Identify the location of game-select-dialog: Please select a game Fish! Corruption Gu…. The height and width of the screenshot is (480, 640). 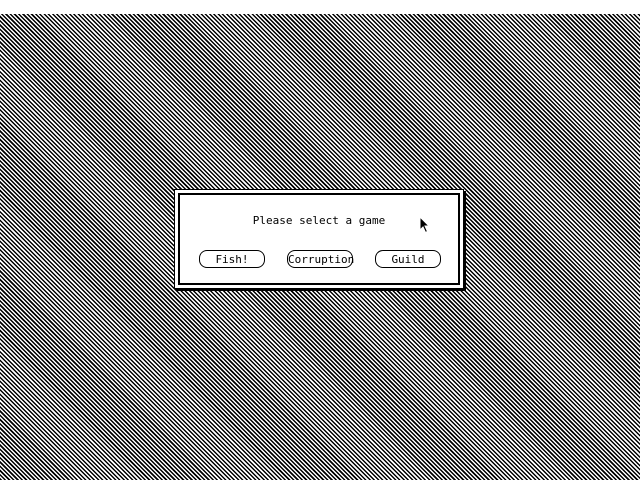
(319, 239).